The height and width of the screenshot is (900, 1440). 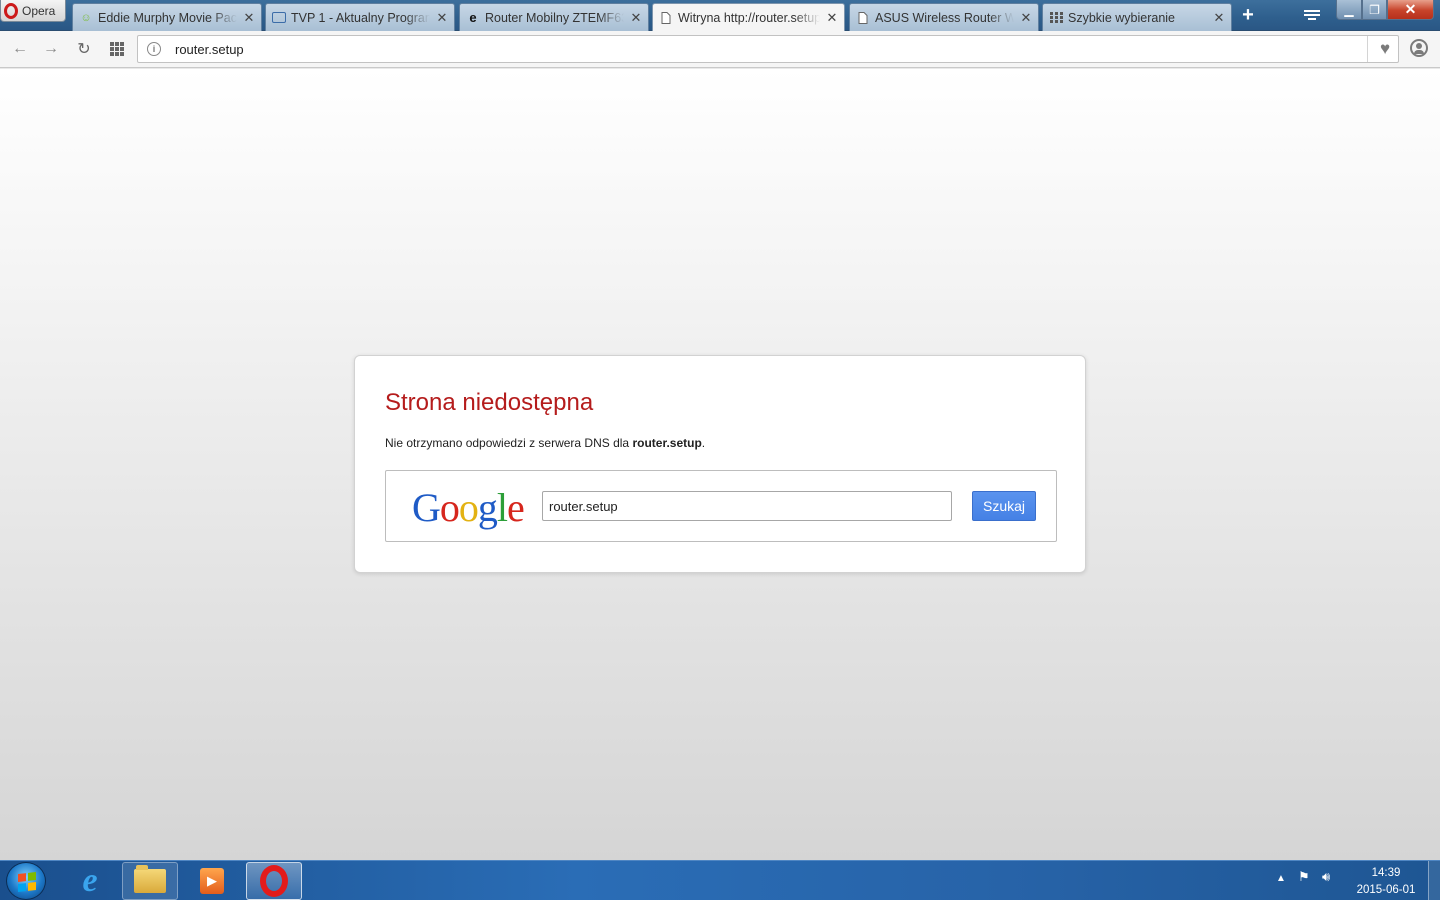 I want to click on maximize-icon: ❐, so click(x=1374, y=10).